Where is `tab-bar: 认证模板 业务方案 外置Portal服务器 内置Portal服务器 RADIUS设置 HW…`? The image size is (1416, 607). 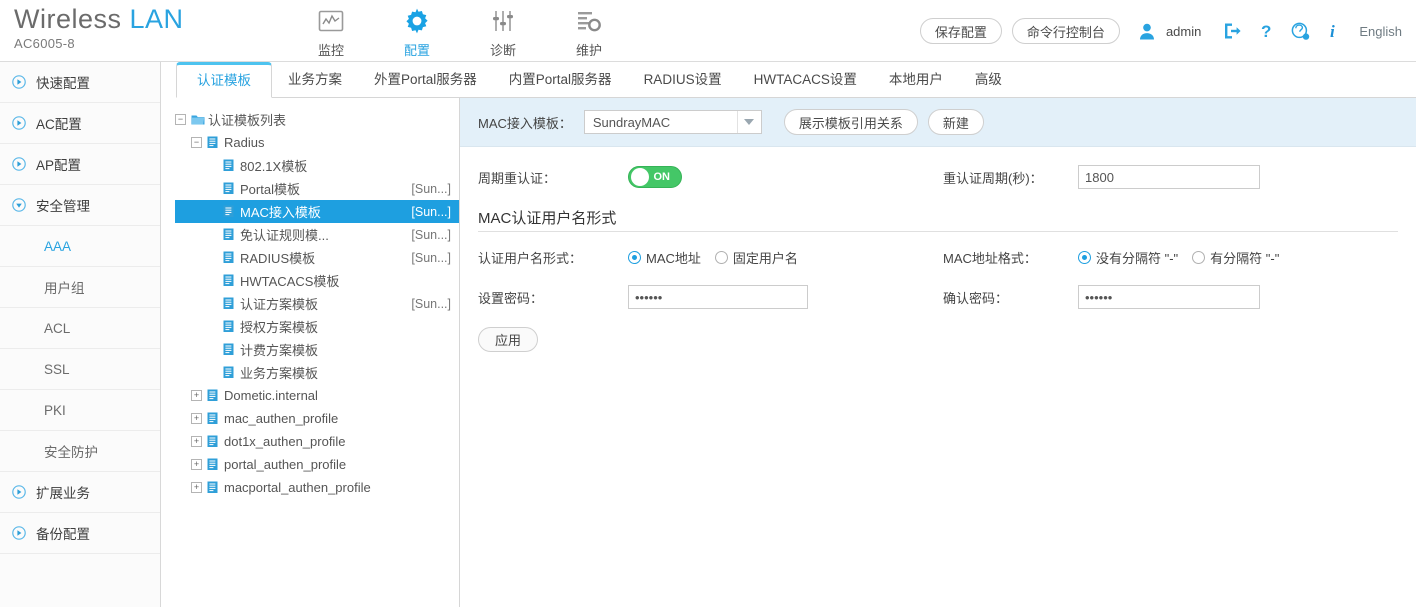 tab-bar: 认证模板 业务方案 外置Portal服务器 内置Portal服务器 RADIUS设置 HW… is located at coordinates (796, 80).